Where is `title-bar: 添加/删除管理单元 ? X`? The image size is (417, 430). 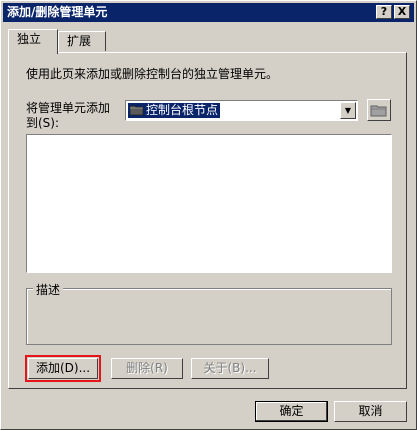
title-bar: 添加/删除管理单元 ? X is located at coordinates (208, 12).